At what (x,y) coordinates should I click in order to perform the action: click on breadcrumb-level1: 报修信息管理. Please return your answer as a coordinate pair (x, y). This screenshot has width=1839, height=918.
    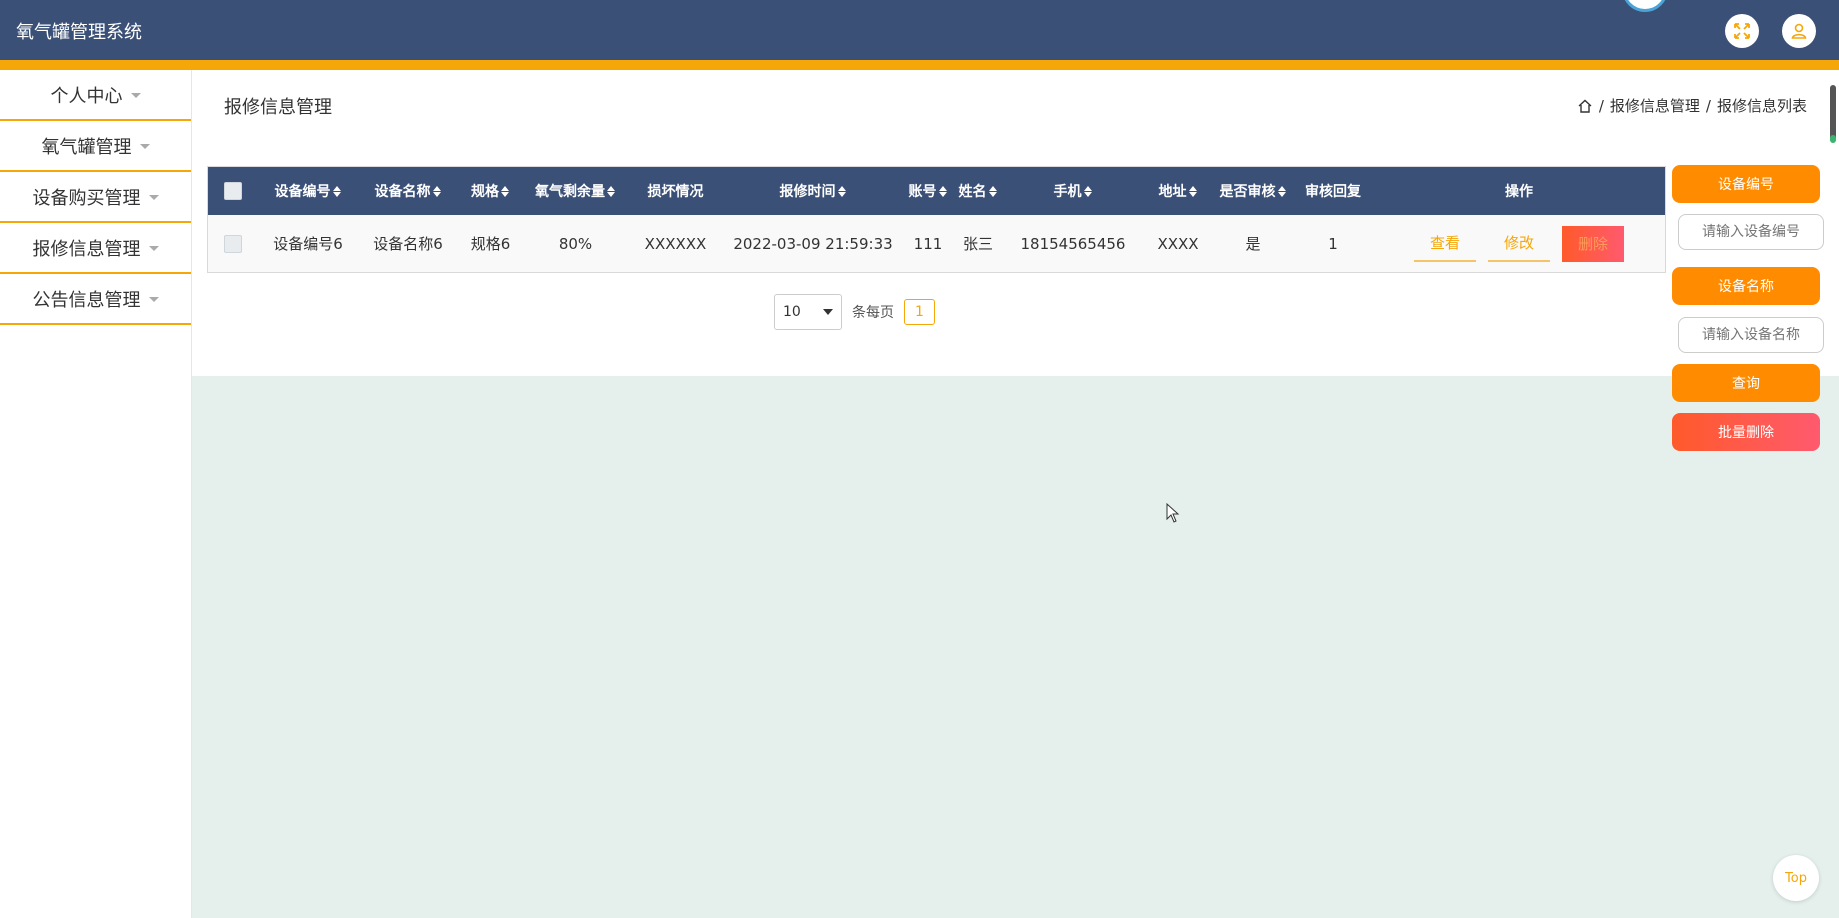
    Looking at the image, I should click on (1655, 105).